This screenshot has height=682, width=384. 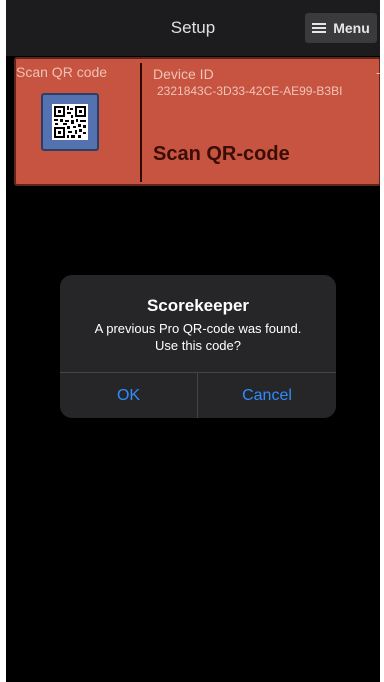 I want to click on device-id-label: Device ID, so click(x=183, y=74).